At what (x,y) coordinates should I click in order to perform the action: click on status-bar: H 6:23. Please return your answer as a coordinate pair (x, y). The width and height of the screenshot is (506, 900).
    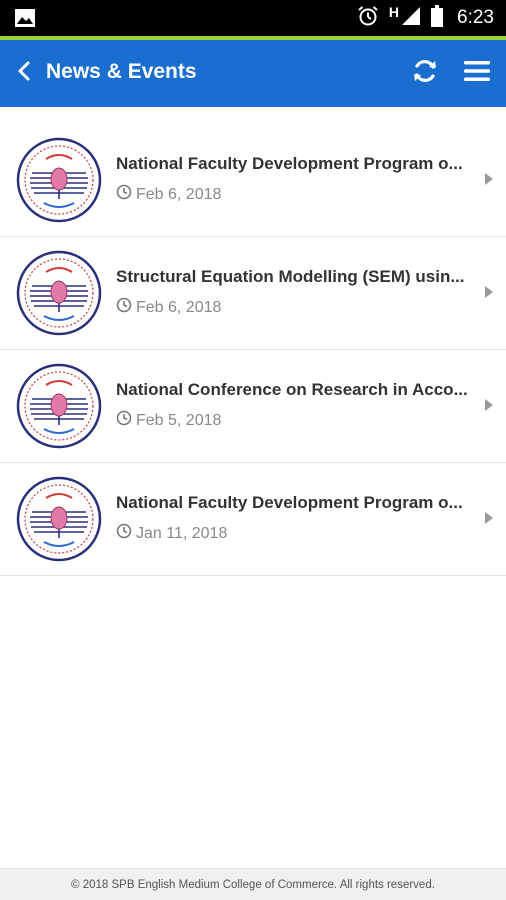
    Looking at the image, I should click on (253, 18).